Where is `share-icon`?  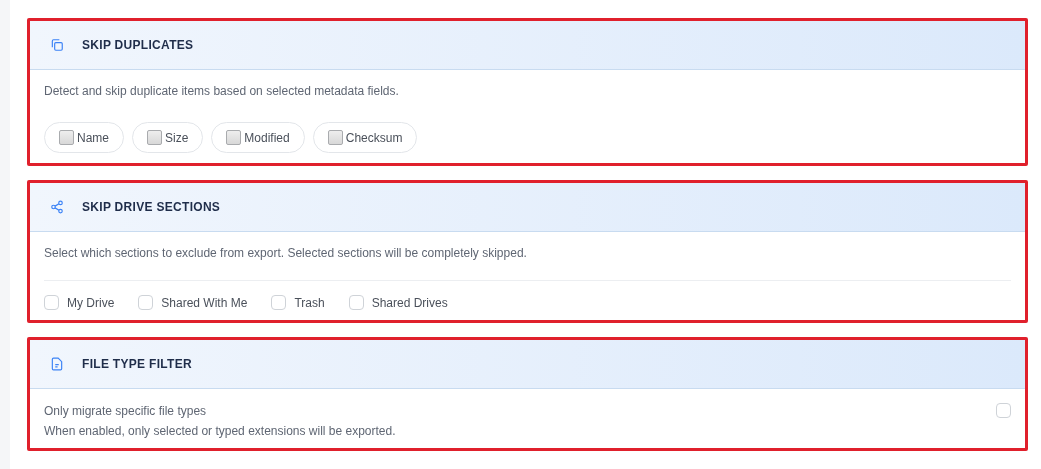 share-icon is located at coordinates (57, 207).